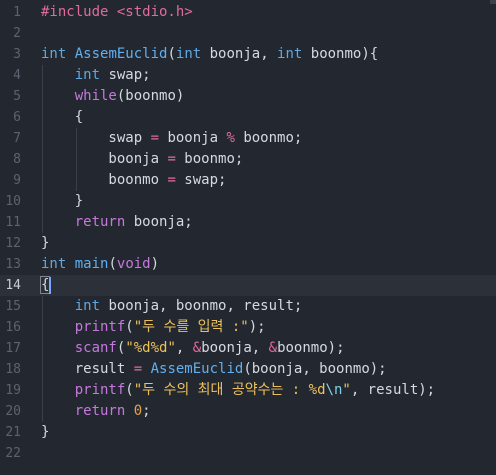 The height and width of the screenshot is (475, 496). Describe the element at coordinates (13, 306) in the screenshot. I see `line-number: 15` at that location.